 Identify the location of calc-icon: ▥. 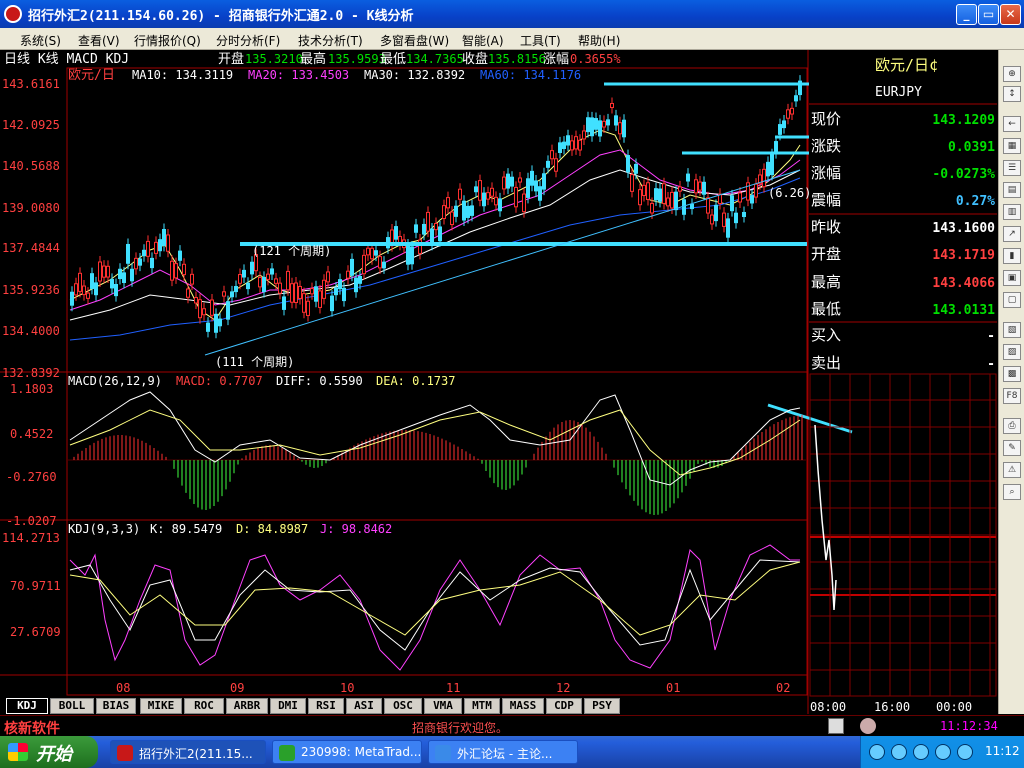
(1012, 212).